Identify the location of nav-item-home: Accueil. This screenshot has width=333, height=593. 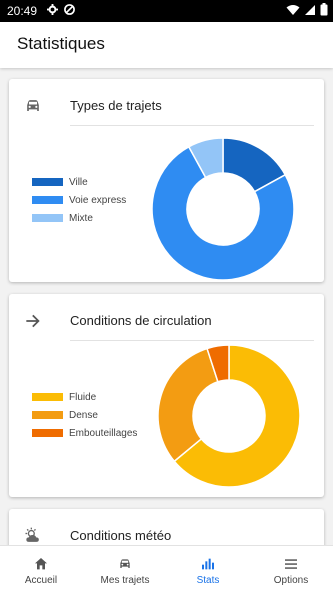
(41, 569).